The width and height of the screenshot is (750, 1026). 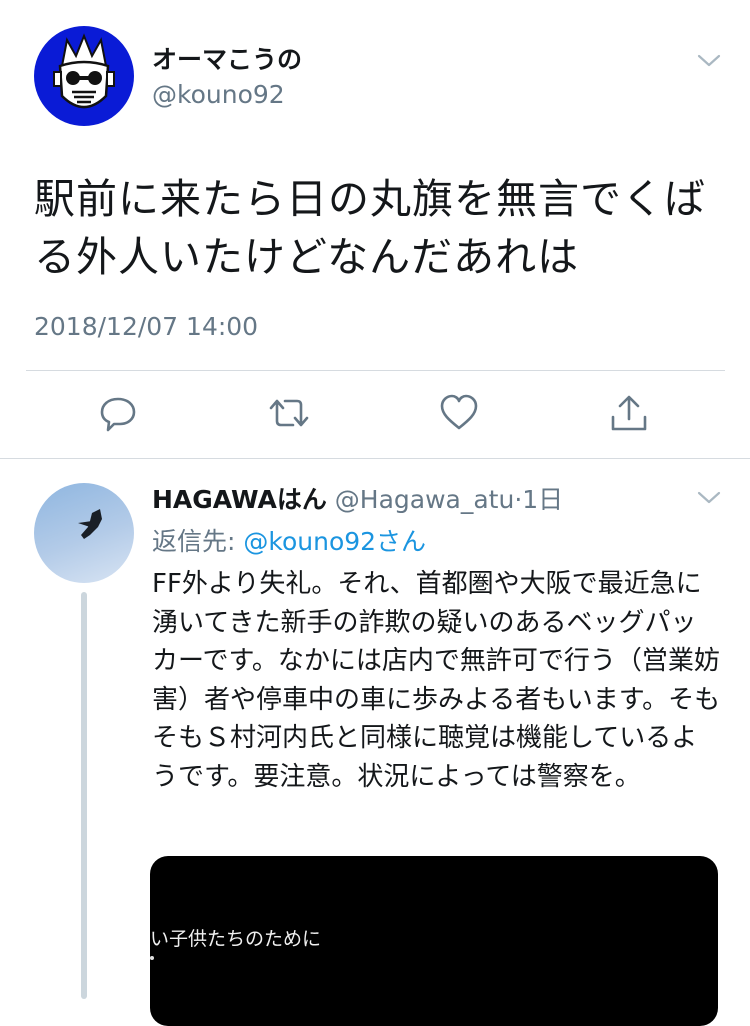 What do you see at coordinates (90, 524) in the screenshot?
I see `bird-icon` at bounding box center [90, 524].